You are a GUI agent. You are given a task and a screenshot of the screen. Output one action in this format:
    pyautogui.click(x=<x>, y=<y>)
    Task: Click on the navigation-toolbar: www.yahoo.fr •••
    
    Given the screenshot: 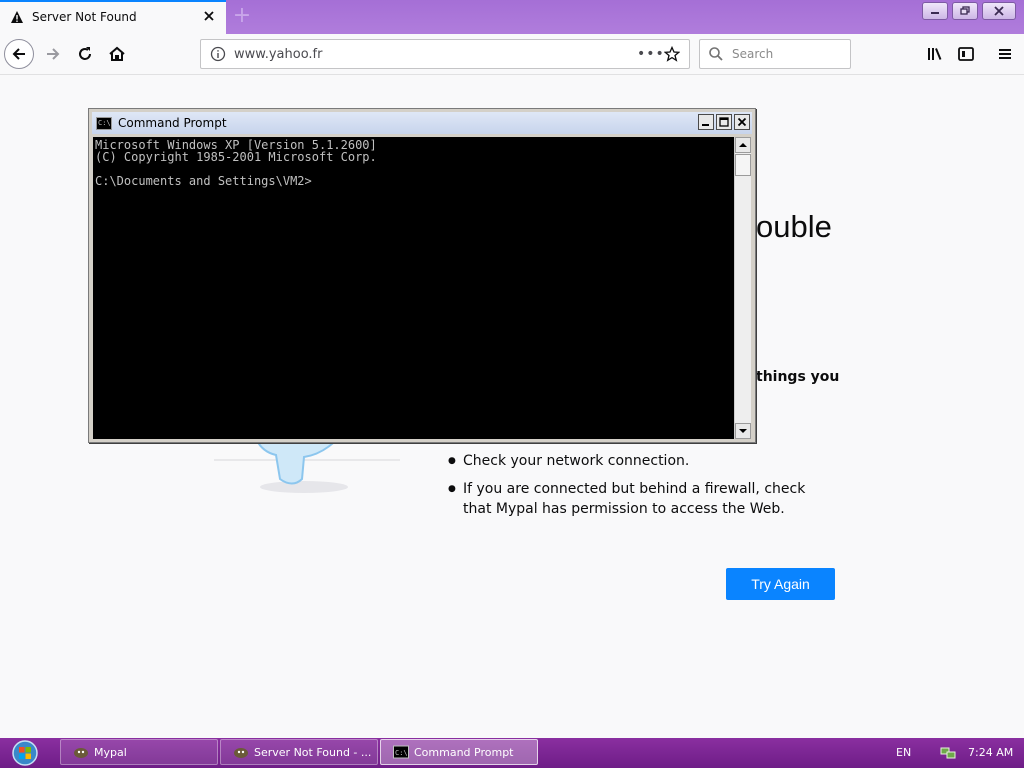 What is the action you would take?
    pyautogui.click(x=512, y=54)
    